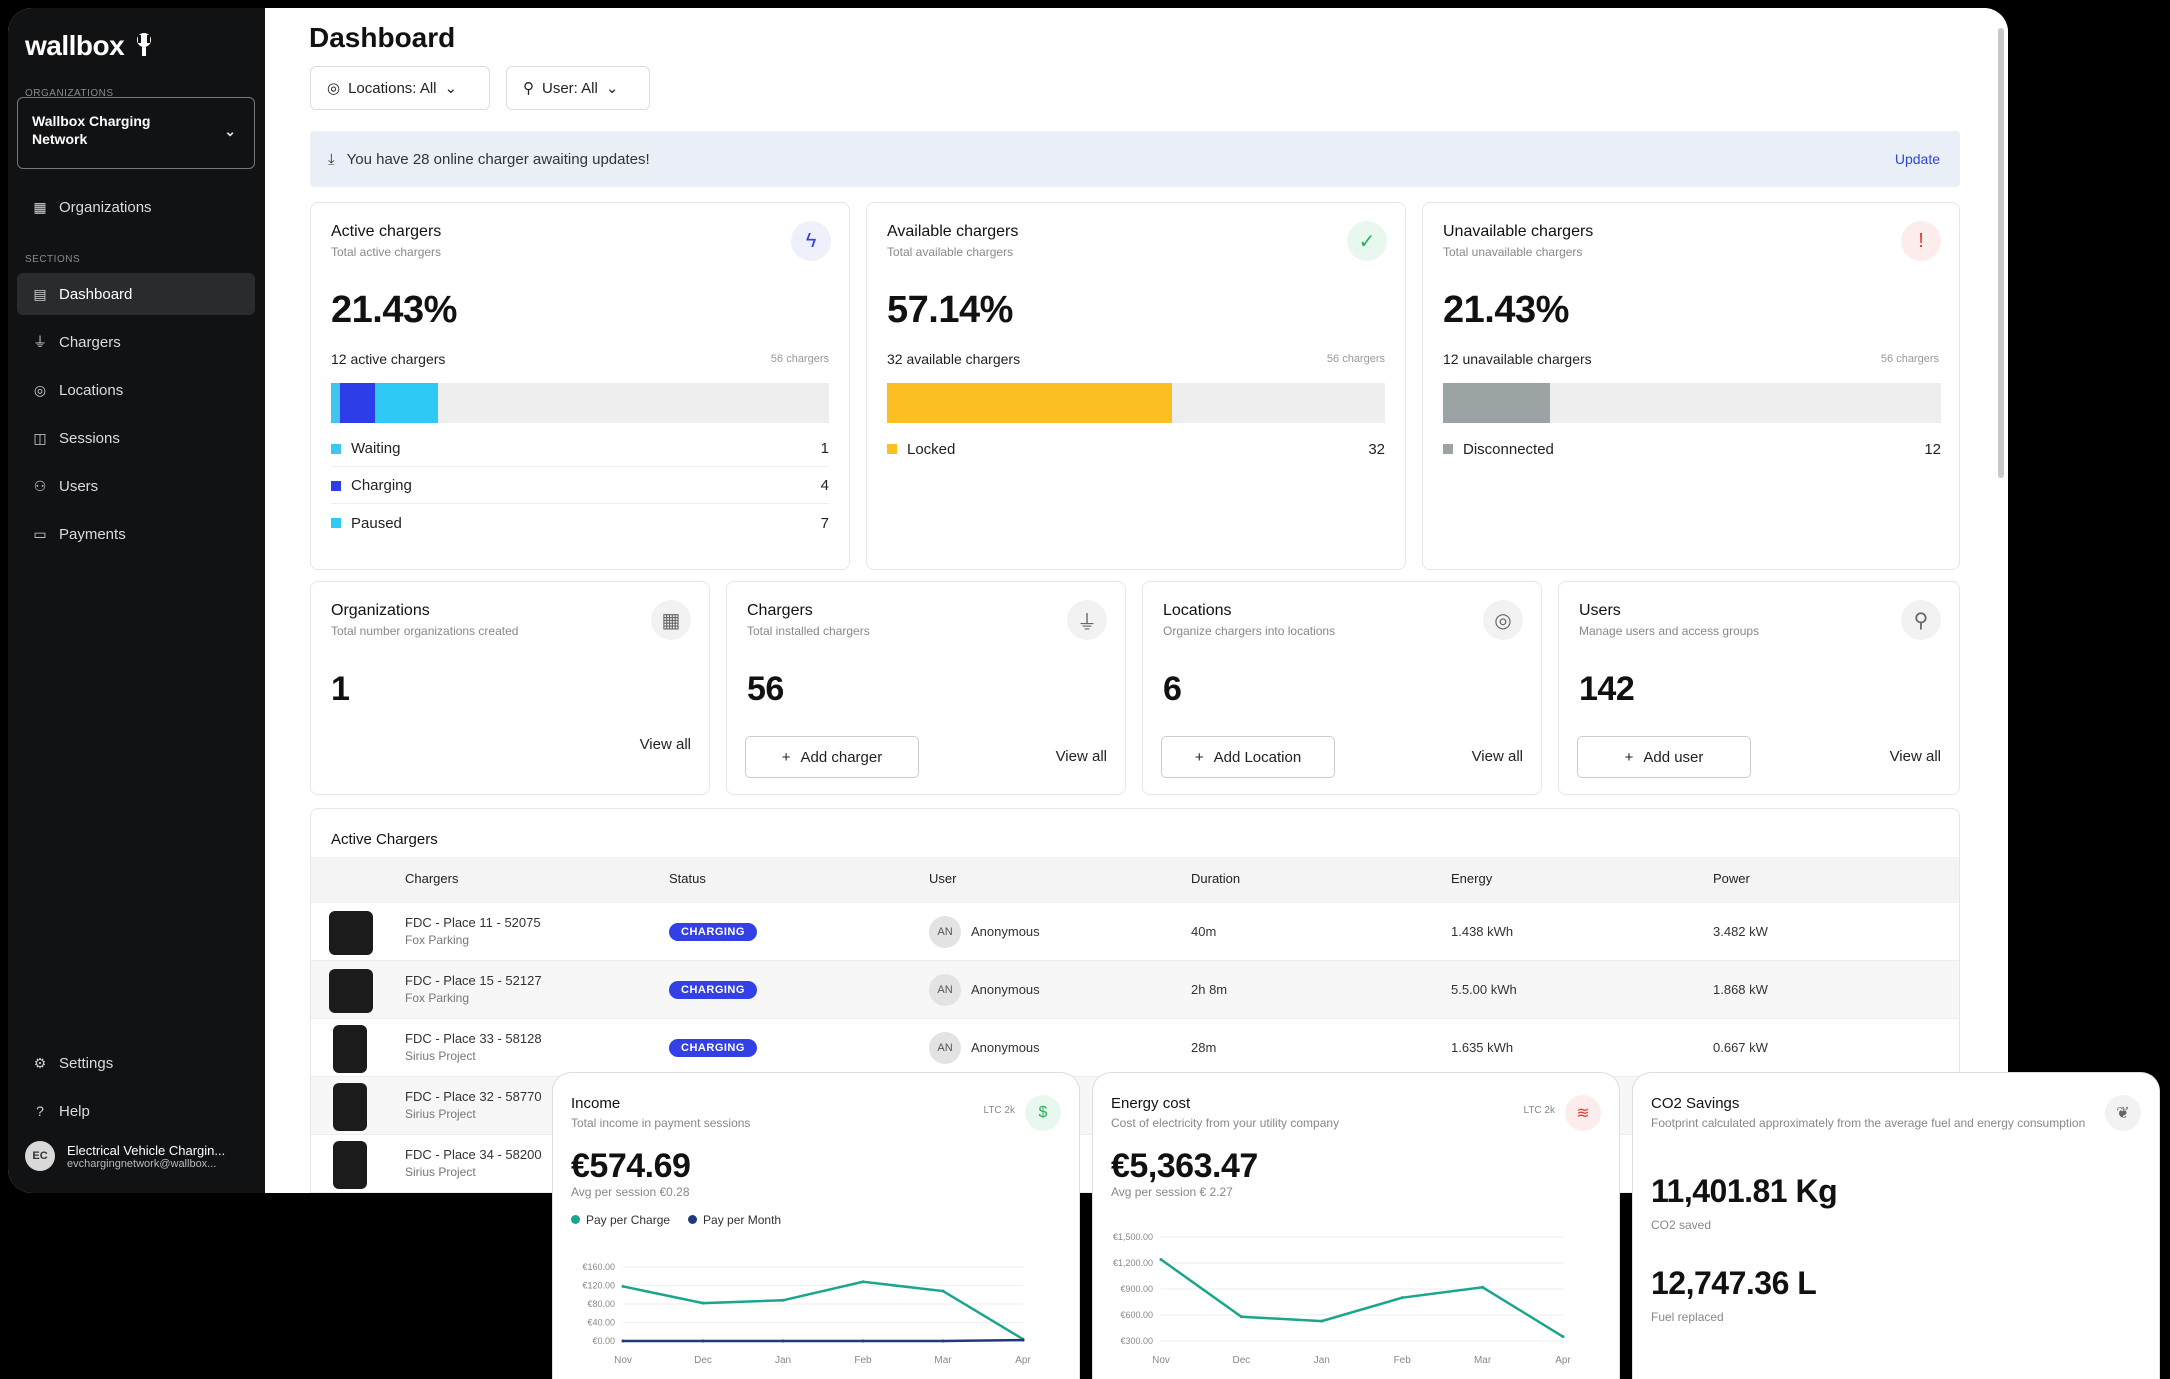  What do you see at coordinates (598, 1267) in the screenshot?
I see `y-tick-label: €160.00` at bounding box center [598, 1267].